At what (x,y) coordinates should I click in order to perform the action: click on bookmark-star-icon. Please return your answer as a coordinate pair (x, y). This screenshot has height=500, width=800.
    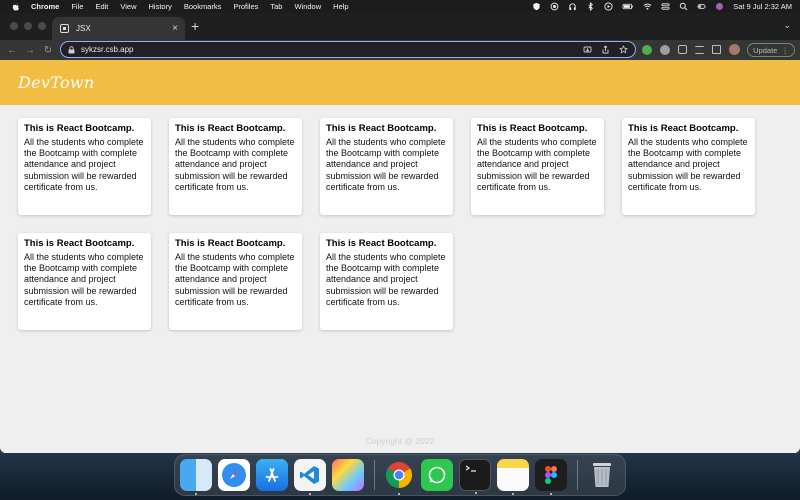
    Looking at the image, I should click on (623, 49).